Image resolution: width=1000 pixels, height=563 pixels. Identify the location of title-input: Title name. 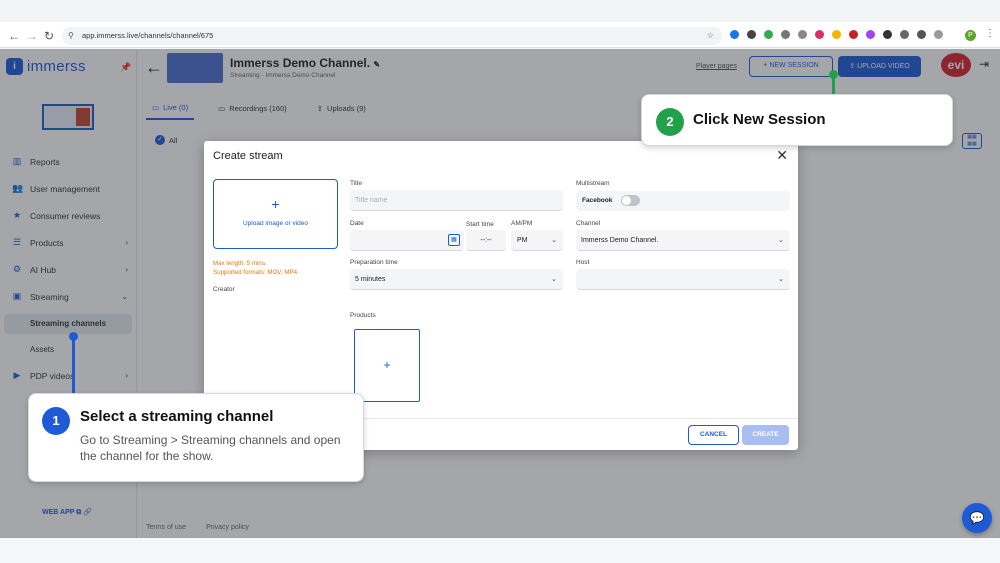
(456, 200).